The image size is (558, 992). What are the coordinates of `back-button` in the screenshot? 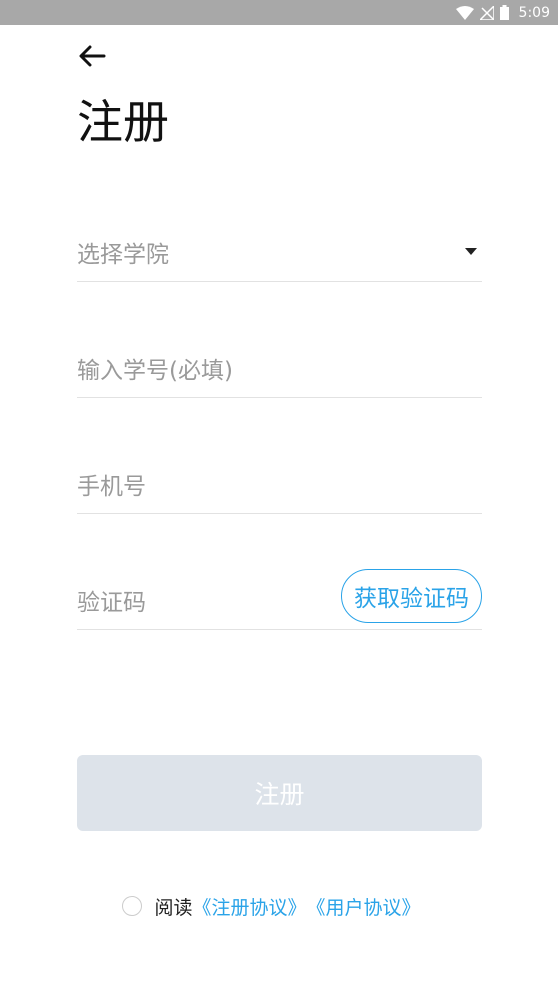 It's located at (92, 56).